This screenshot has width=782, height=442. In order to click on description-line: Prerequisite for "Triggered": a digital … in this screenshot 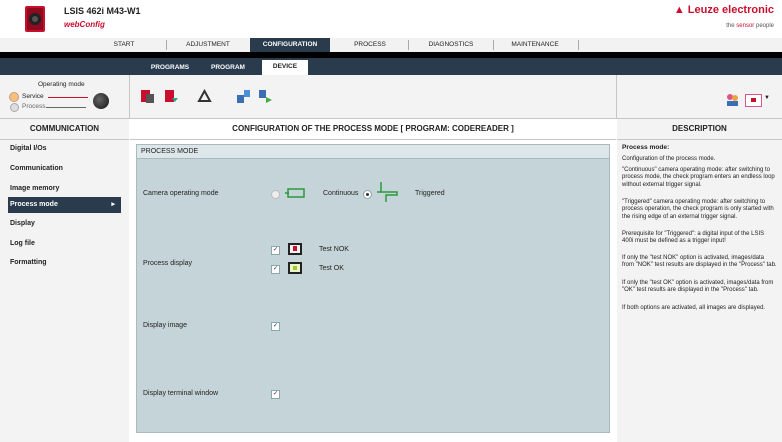, I will do `click(693, 238)`.